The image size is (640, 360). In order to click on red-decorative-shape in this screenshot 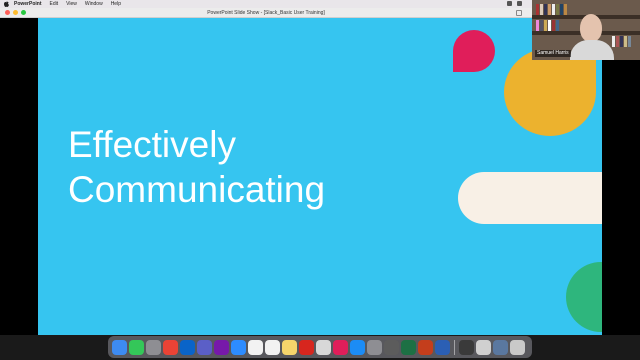, I will do `click(474, 51)`.